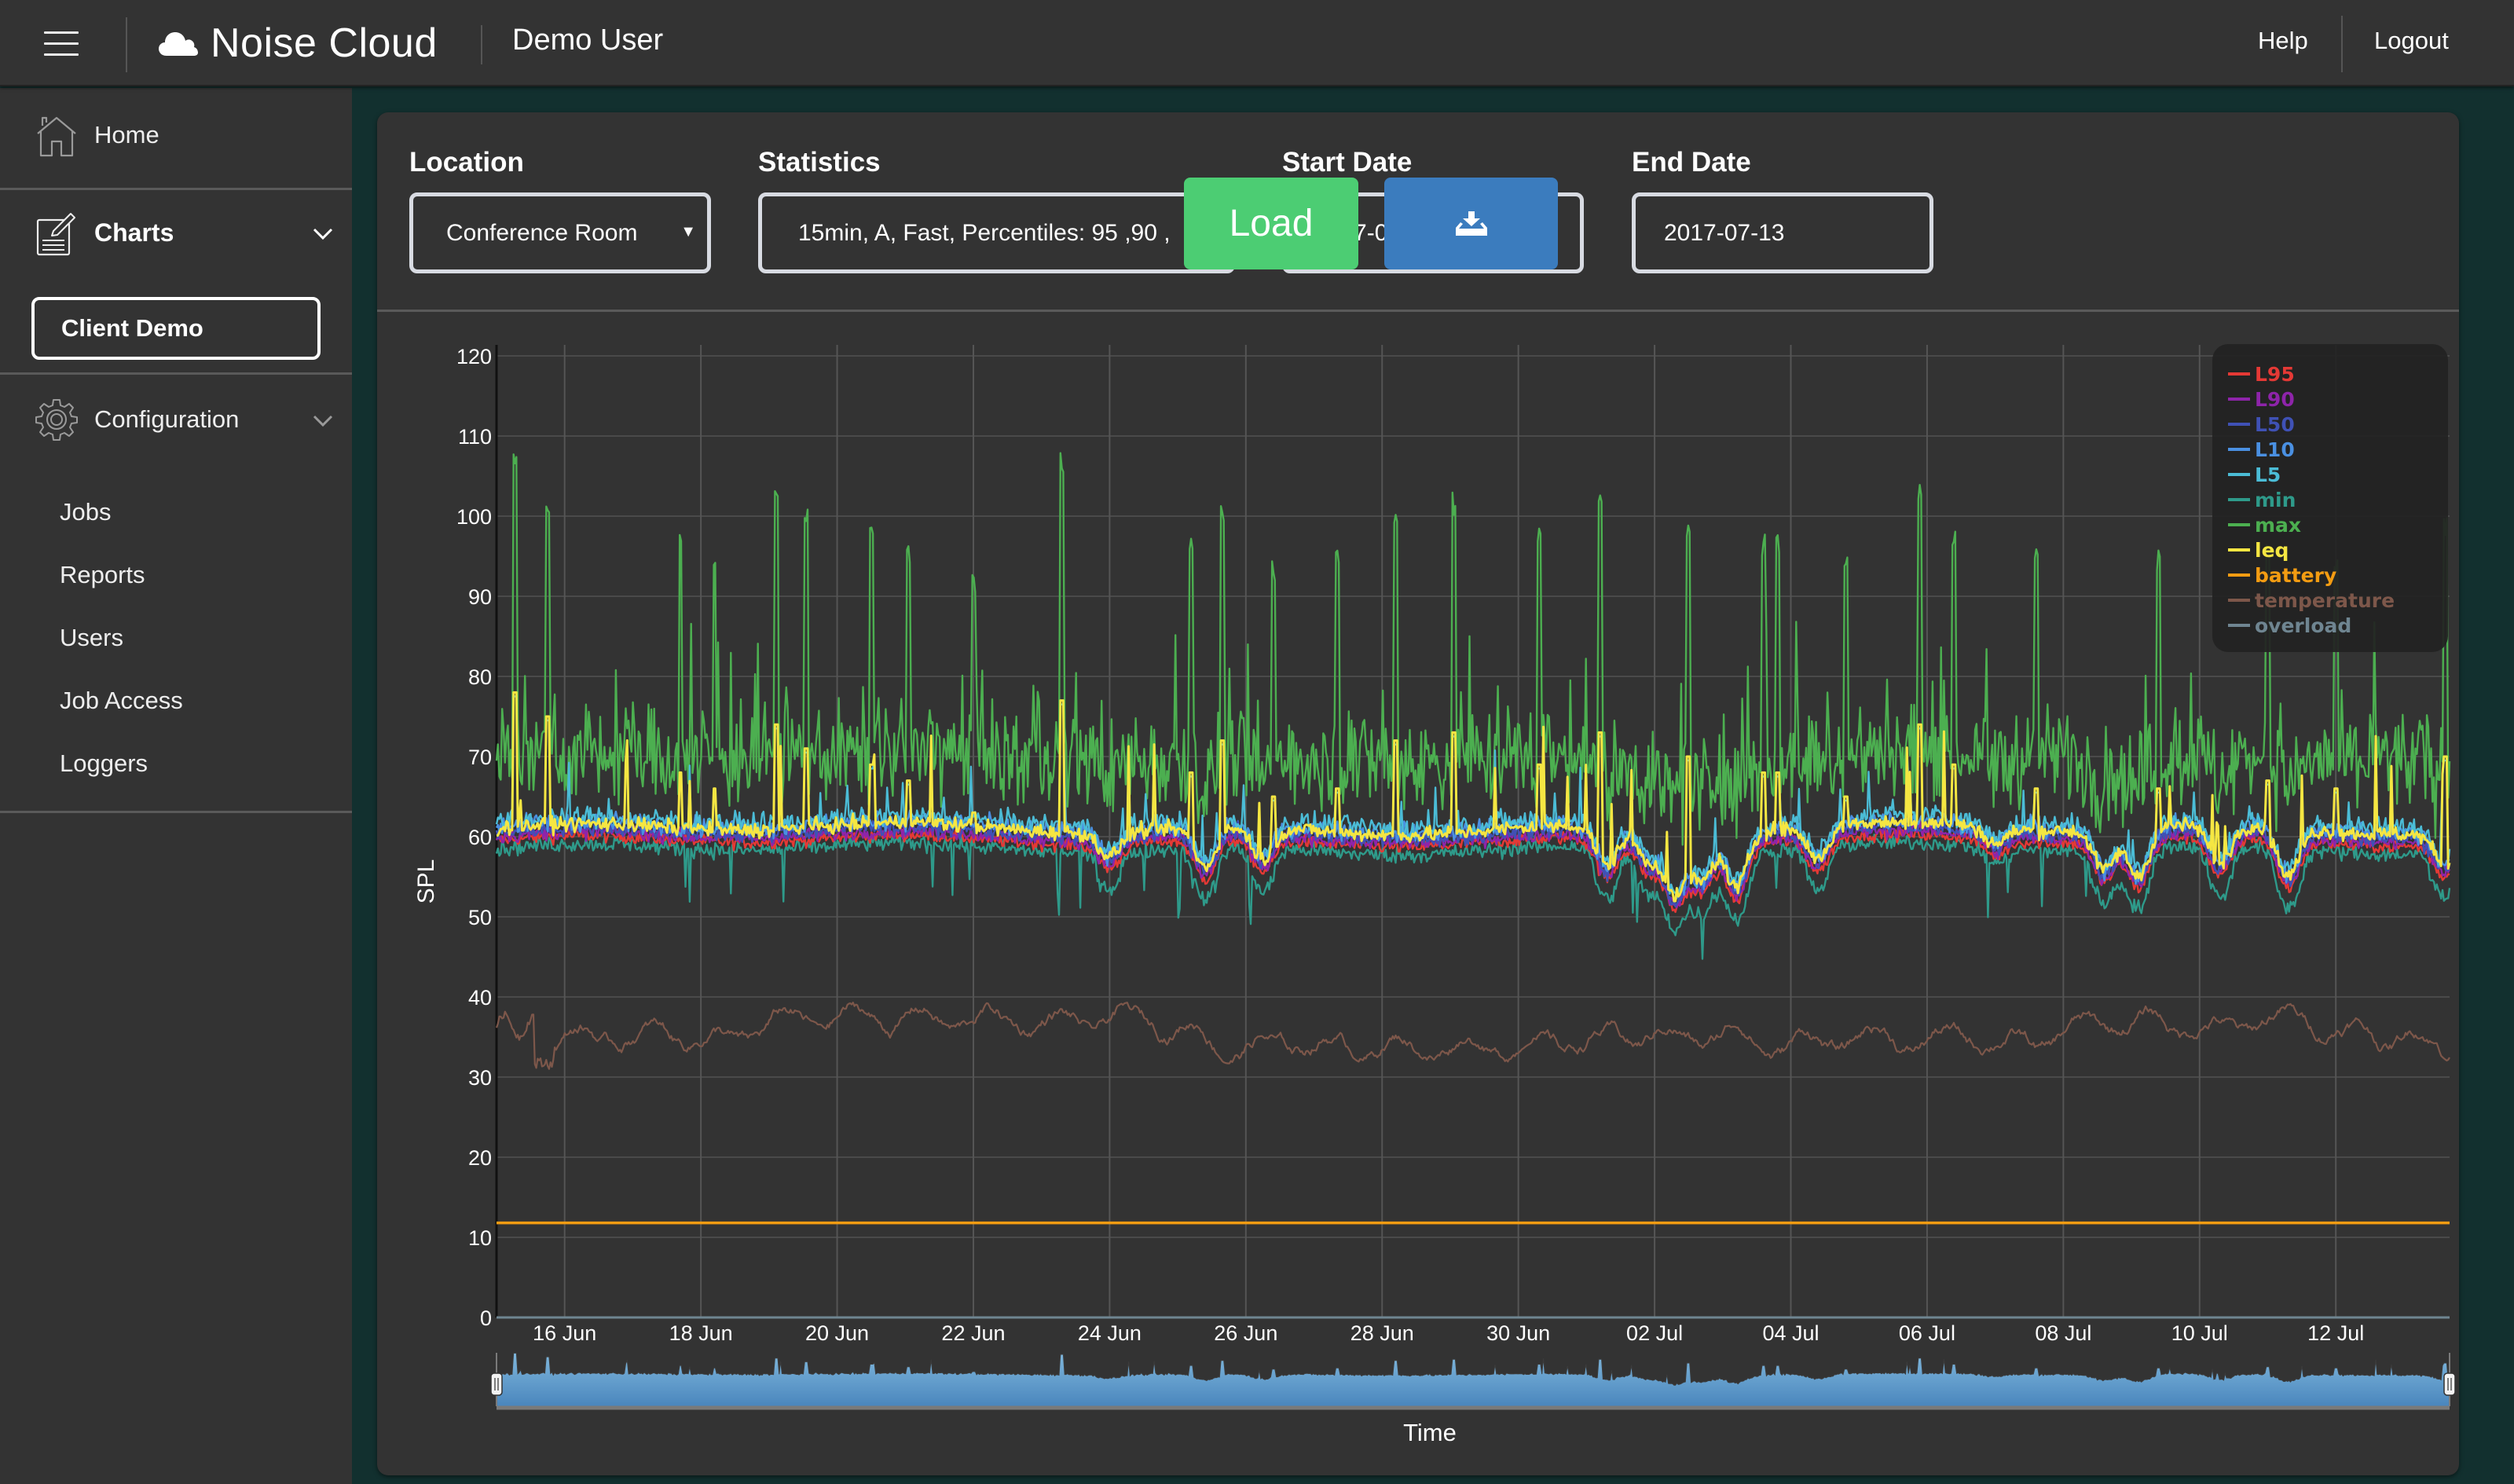 This screenshot has height=1484, width=2514. Describe the element at coordinates (2338, 549) in the screenshot. I see `legend-item-leq: leq` at that location.